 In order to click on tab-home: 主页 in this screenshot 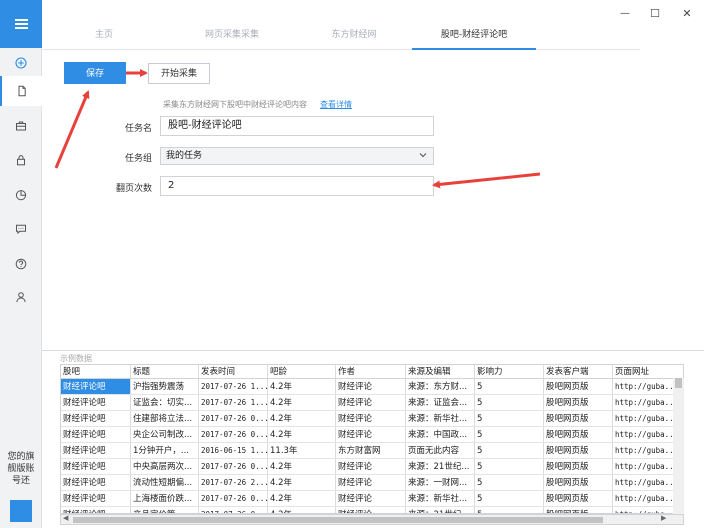, I will do `click(104, 37)`.